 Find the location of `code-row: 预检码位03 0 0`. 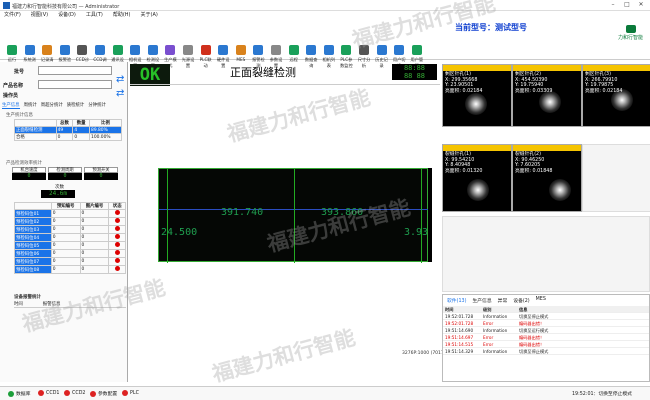

code-row: 预检码位03 0 0 is located at coordinates (70, 229).